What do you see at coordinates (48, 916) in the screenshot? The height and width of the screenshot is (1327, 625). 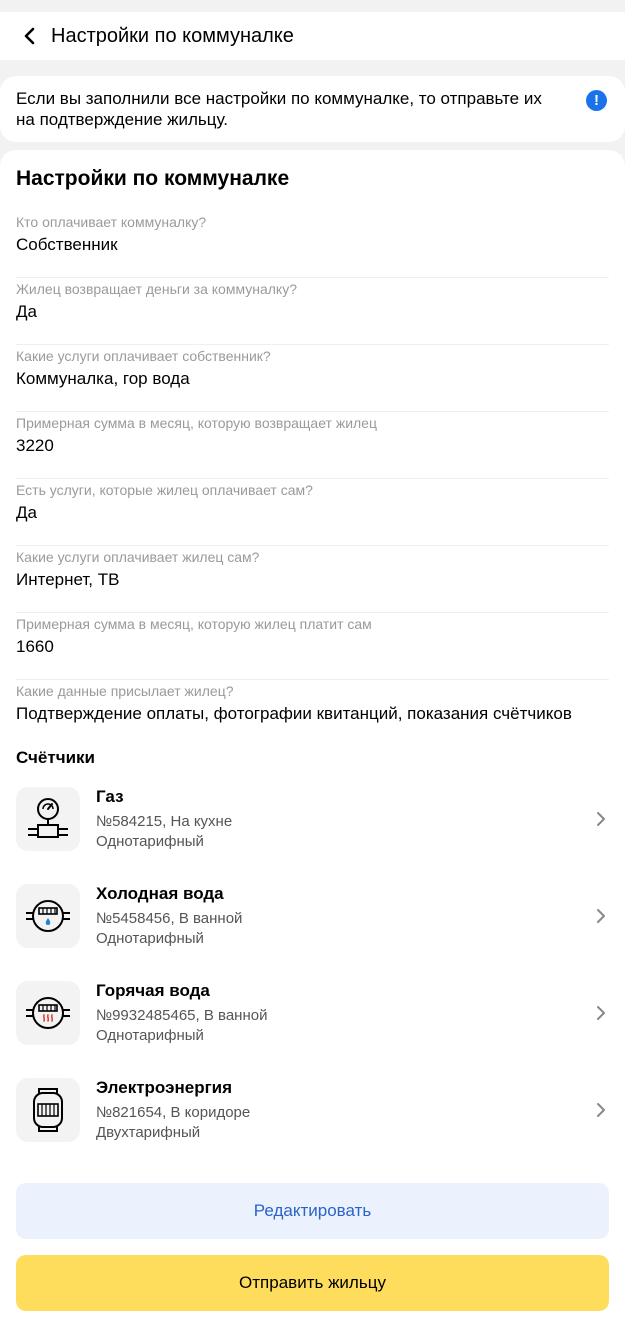 I see `cold-water-meter-icon` at bounding box center [48, 916].